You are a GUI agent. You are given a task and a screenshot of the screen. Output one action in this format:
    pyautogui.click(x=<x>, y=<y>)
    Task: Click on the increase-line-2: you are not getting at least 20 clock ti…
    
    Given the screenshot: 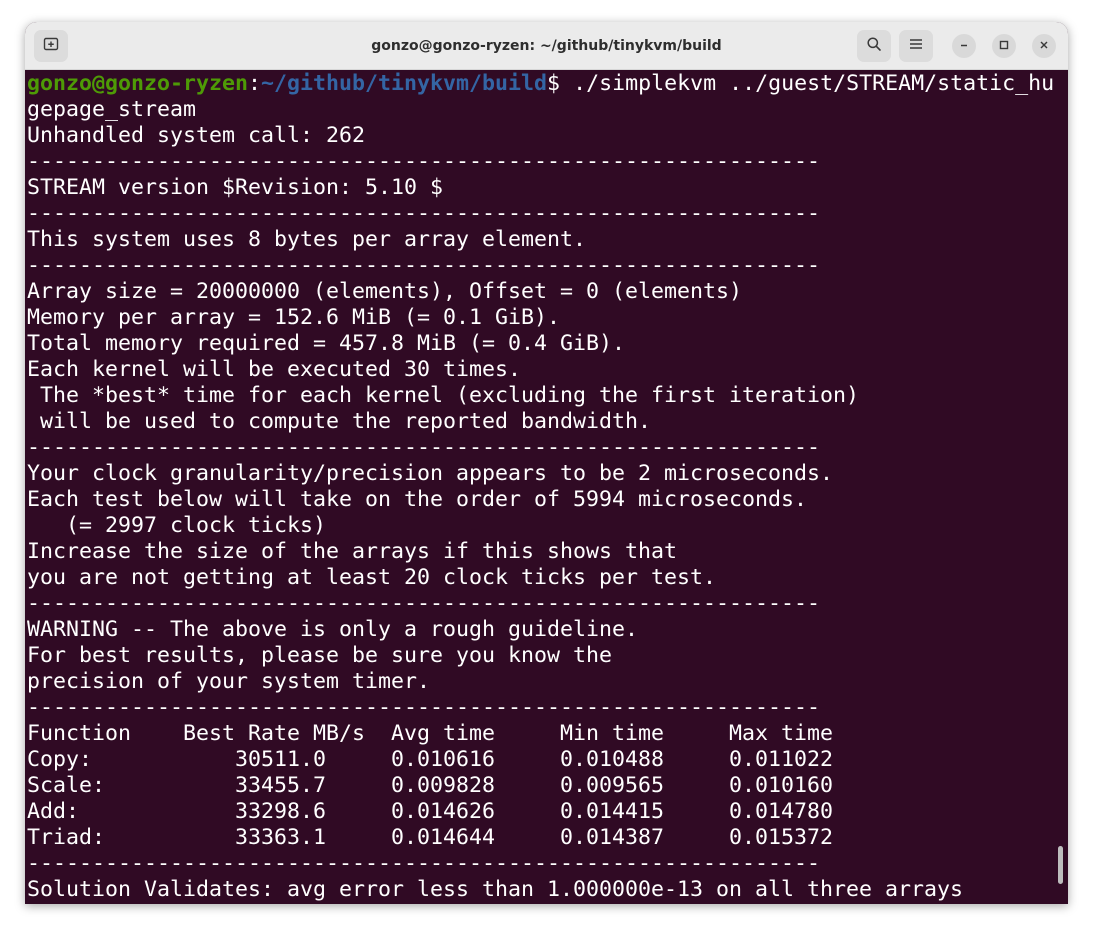 What is the action you would take?
    pyautogui.click(x=372, y=577)
    